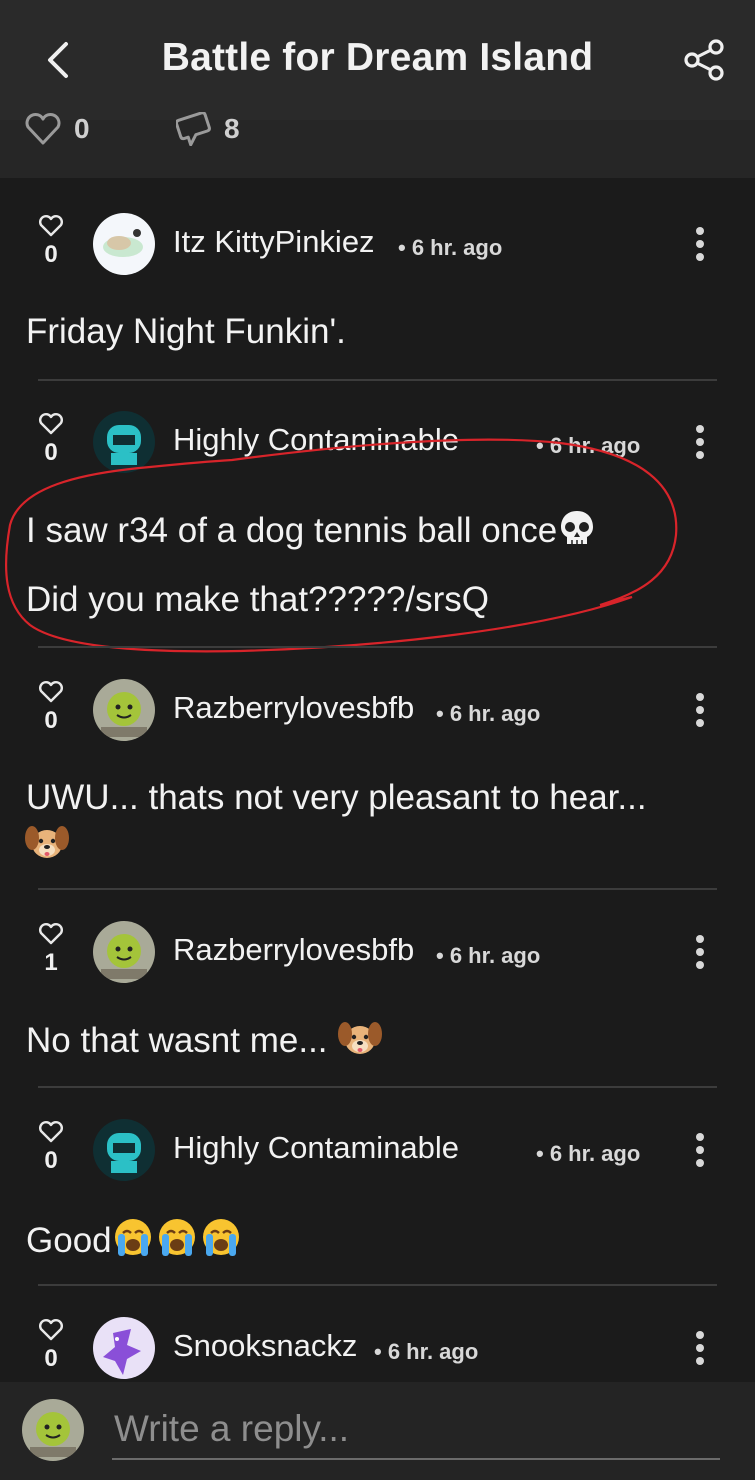  Describe the element at coordinates (193, 129) in the screenshot. I see `comment-bubble-icon` at that location.